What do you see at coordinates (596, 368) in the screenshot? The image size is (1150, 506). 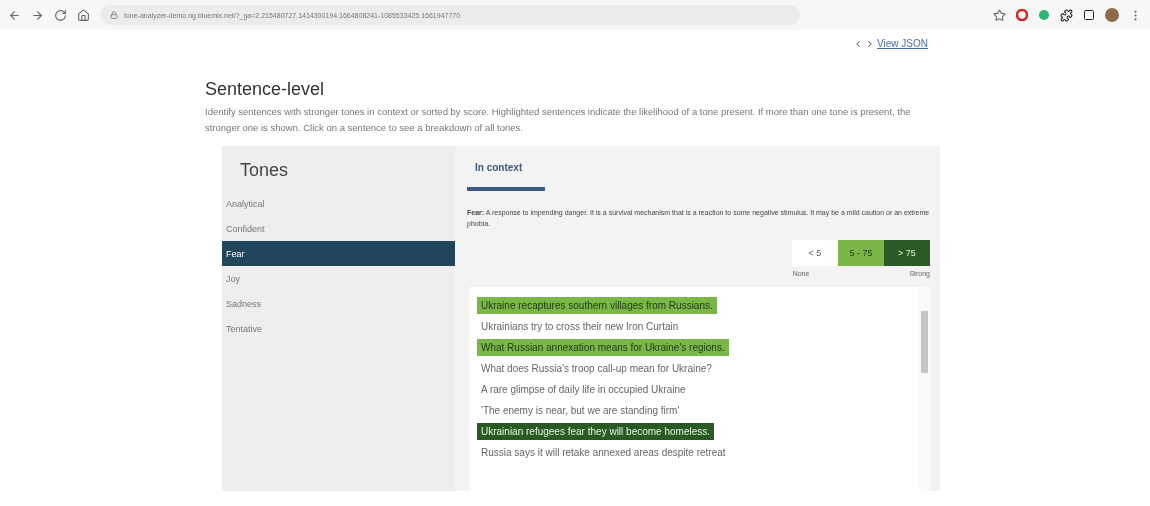 I see `sentence: What does Russia's troop call-up mean for Ukraine?` at bounding box center [596, 368].